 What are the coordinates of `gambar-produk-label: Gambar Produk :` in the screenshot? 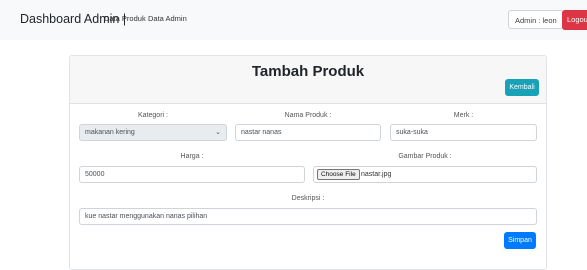 It's located at (425, 156).